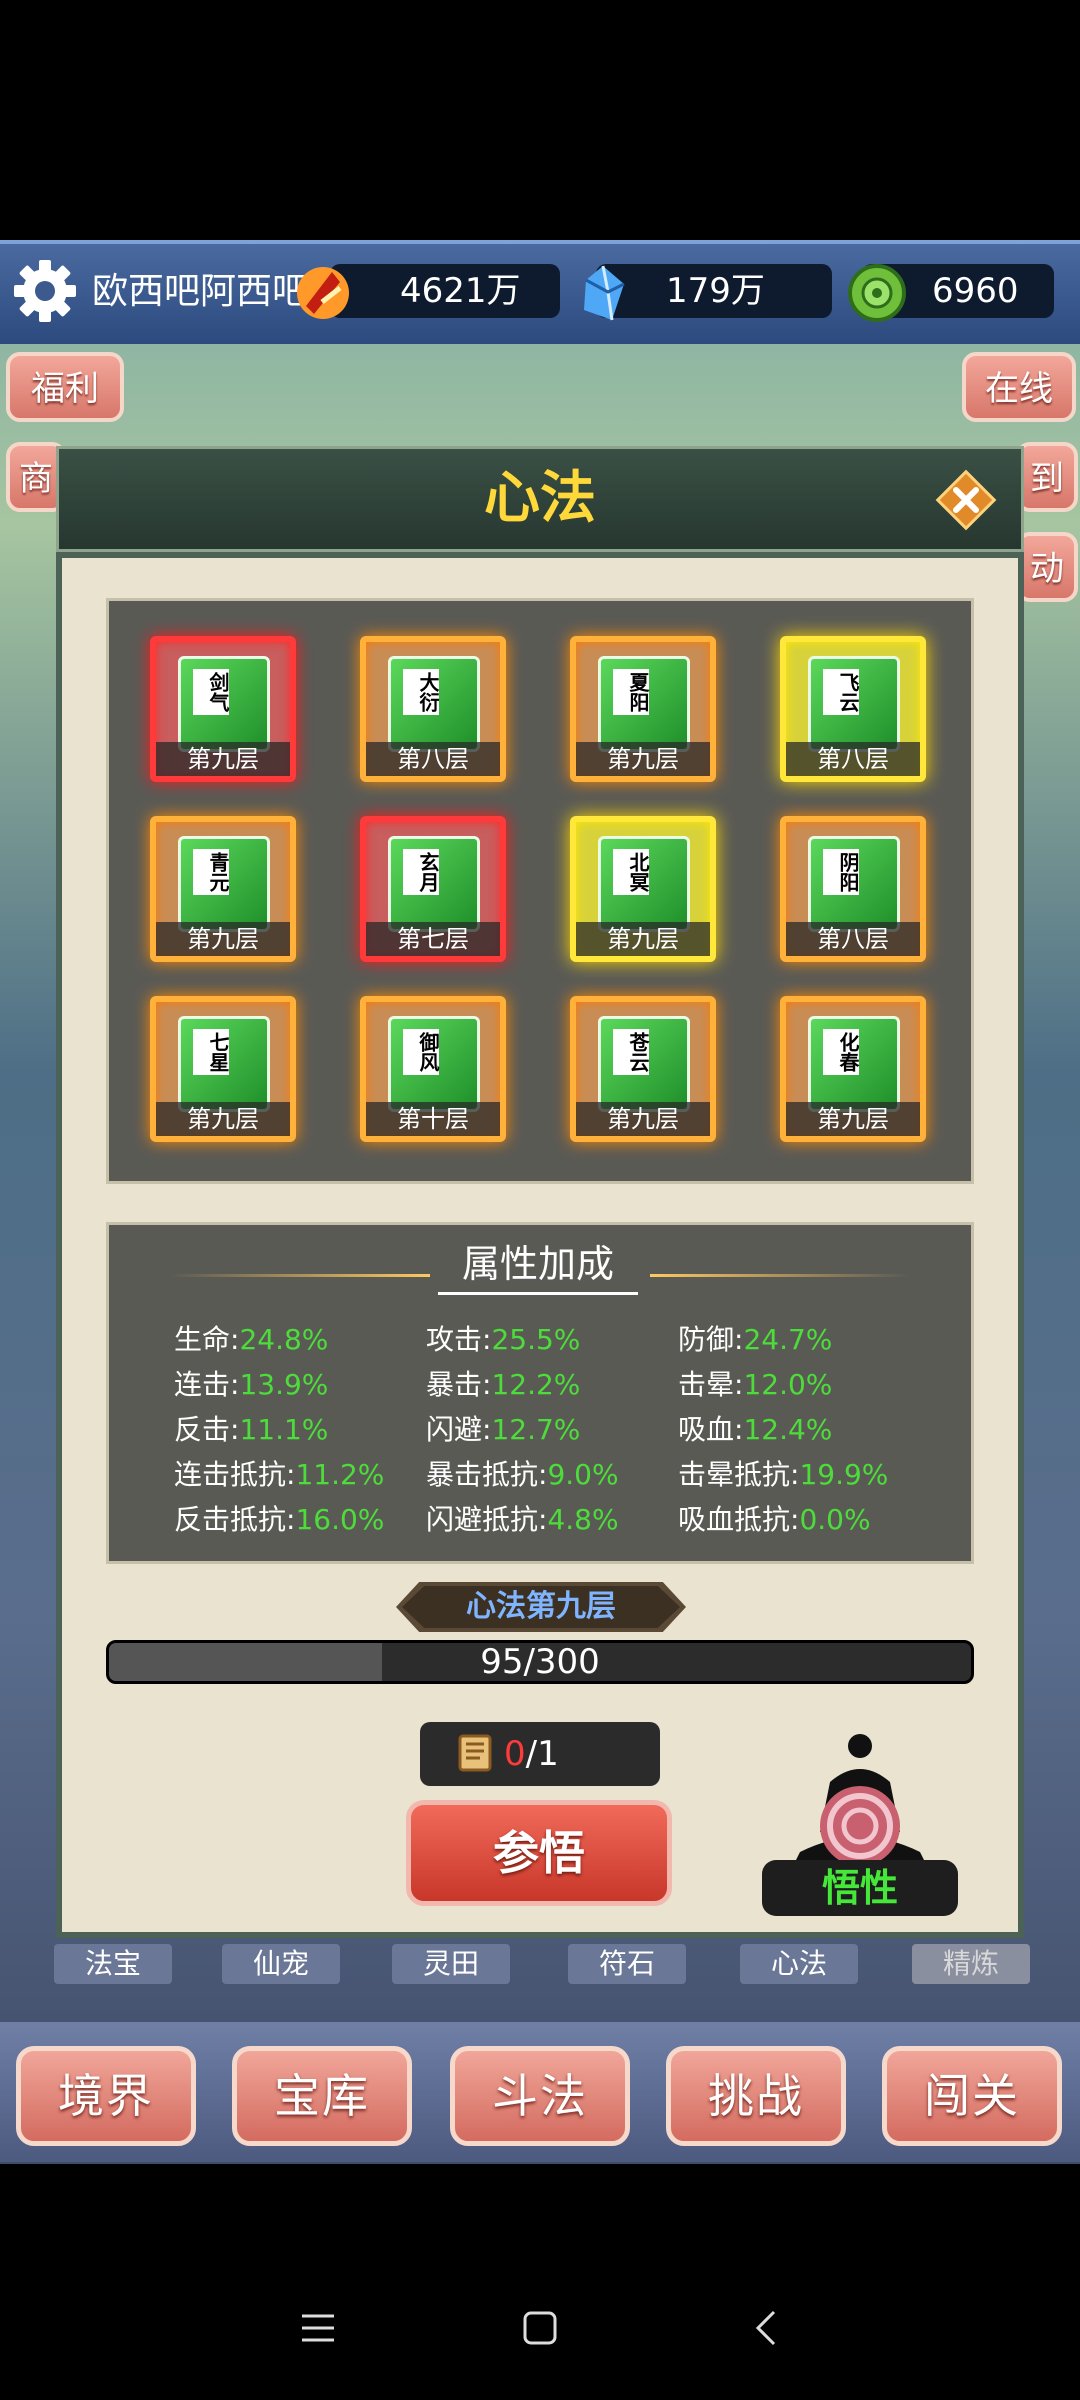 The height and width of the screenshot is (2400, 1080). Describe the element at coordinates (251, 1340) in the screenshot. I see `attribute-stat: 生命:24.8%` at that location.